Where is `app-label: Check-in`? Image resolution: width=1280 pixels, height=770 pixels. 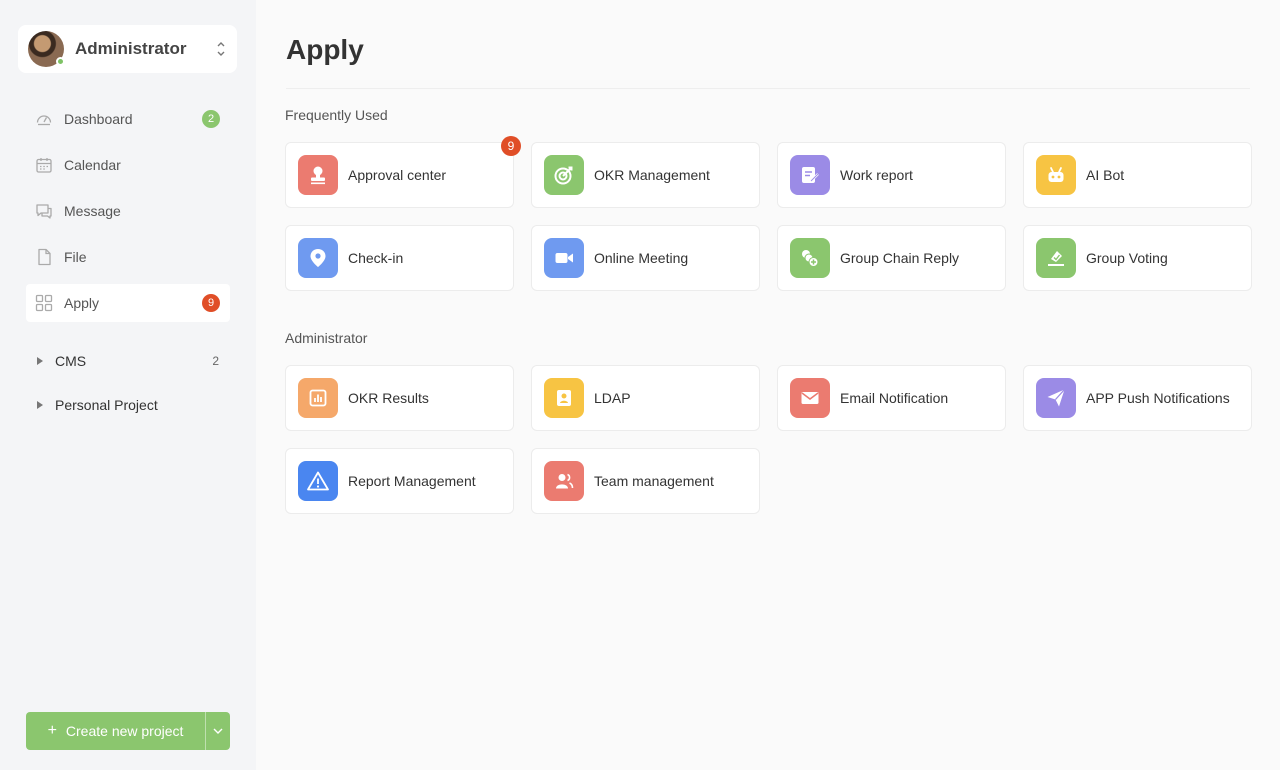 app-label: Check-in is located at coordinates (376, 258).